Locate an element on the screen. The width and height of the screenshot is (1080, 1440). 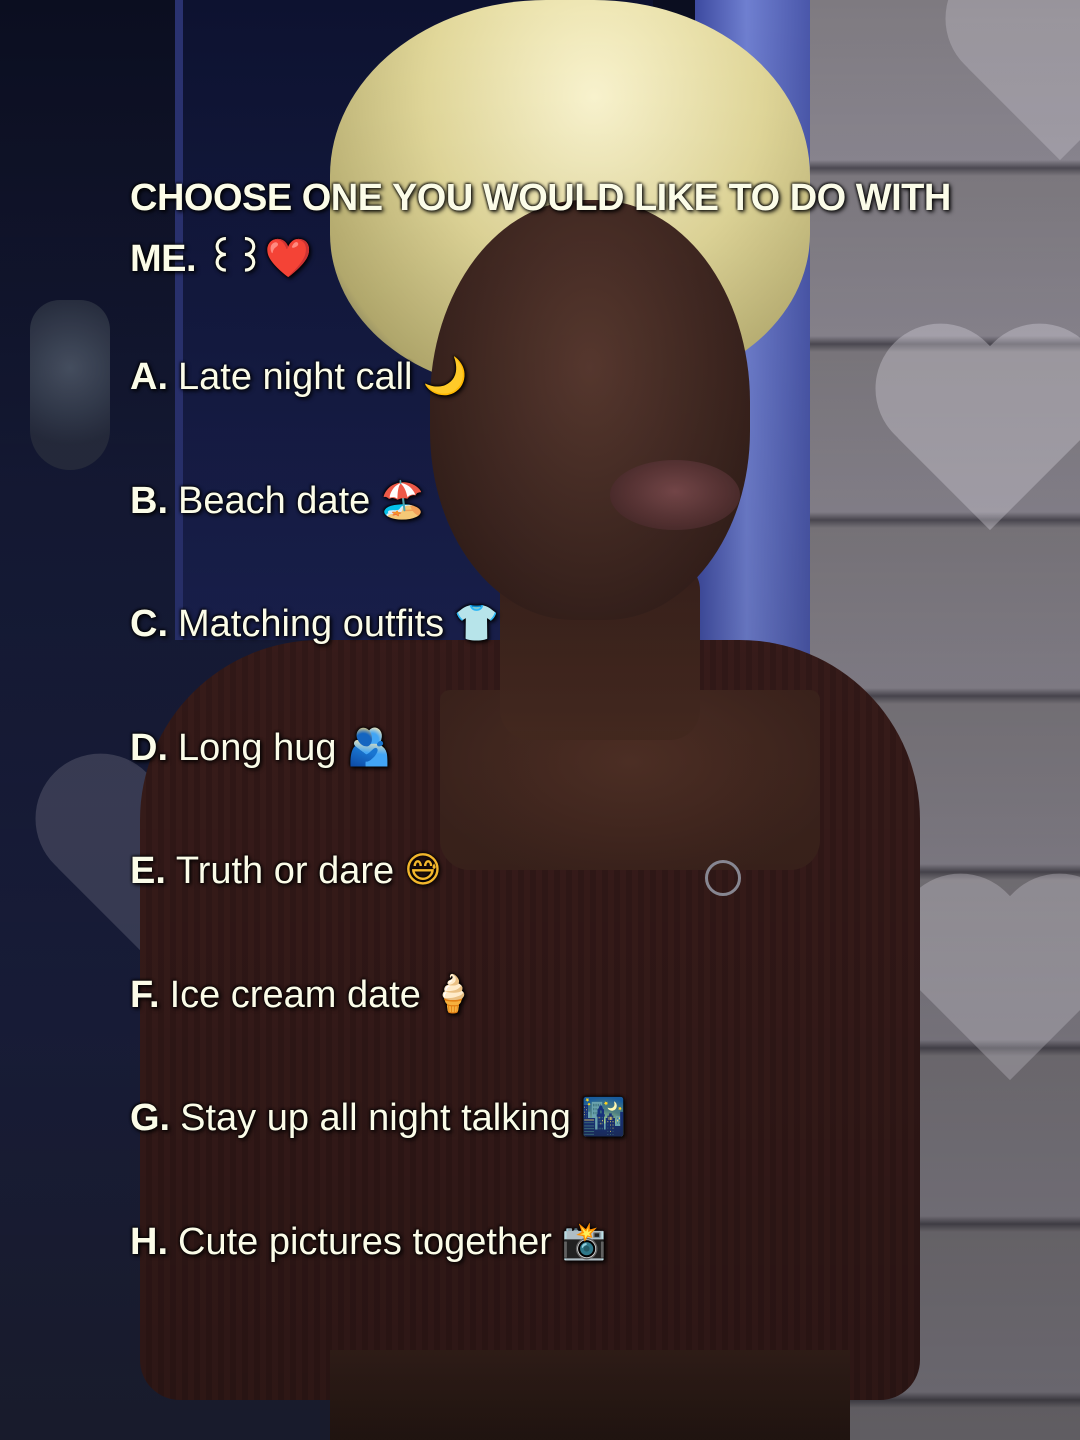
option-item: B. Beach date 🏖️ is located at coordinates (560, 540).